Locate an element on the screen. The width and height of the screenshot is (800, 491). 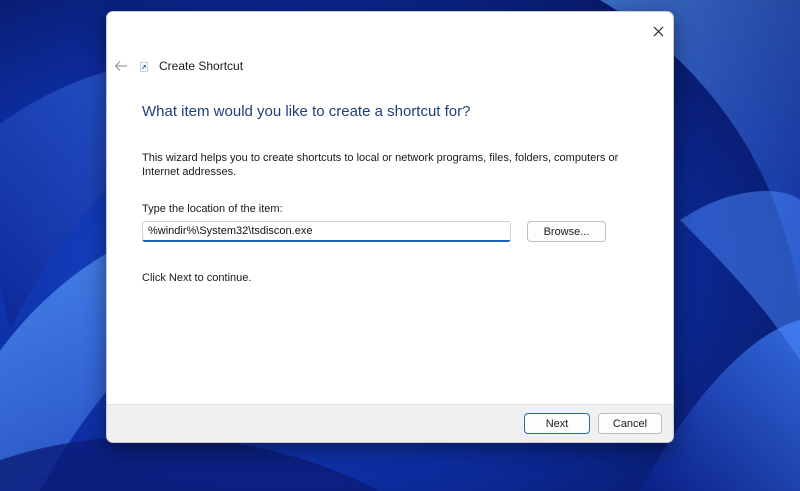
next-button: Next is located at coordinates (557, 423).